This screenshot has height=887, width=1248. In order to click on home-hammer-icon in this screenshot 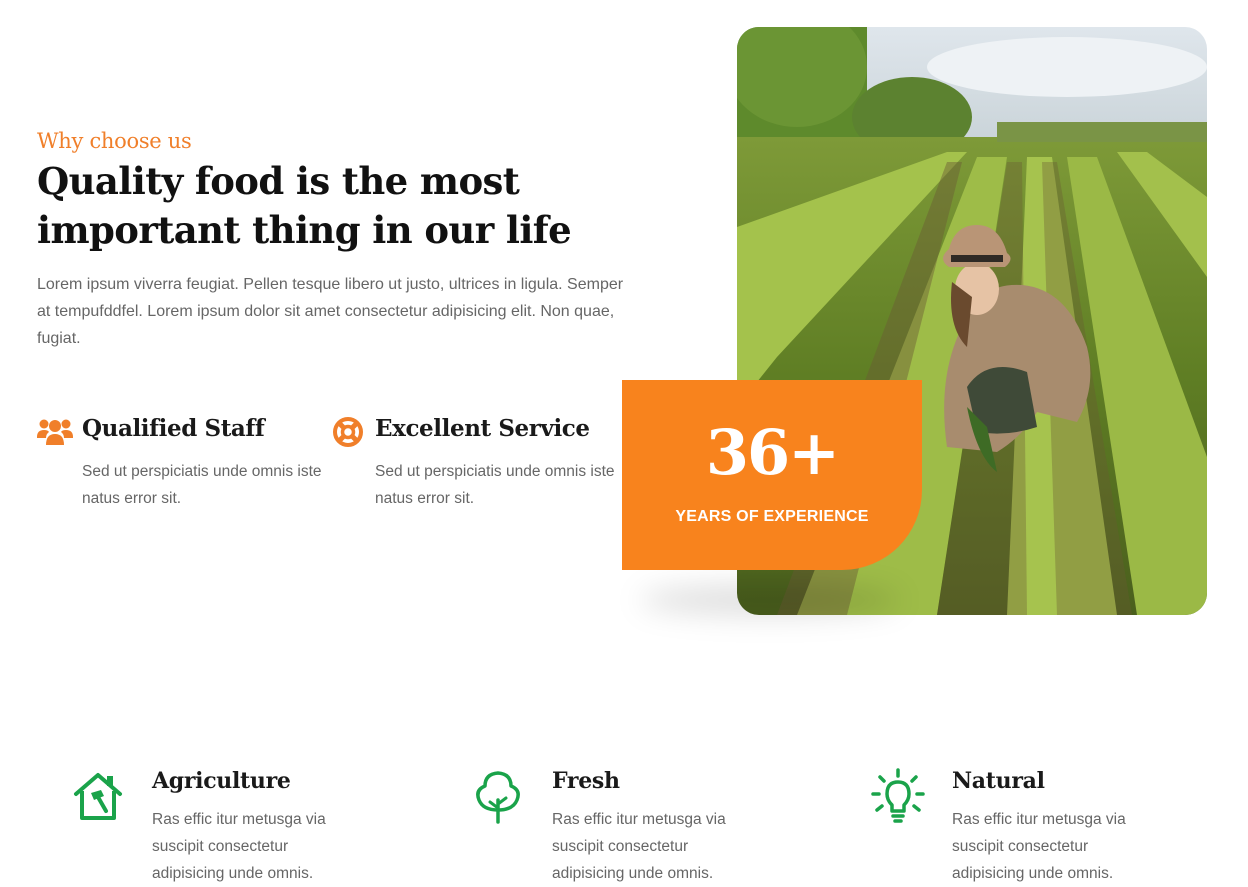, I will do `click(98, 796)`.